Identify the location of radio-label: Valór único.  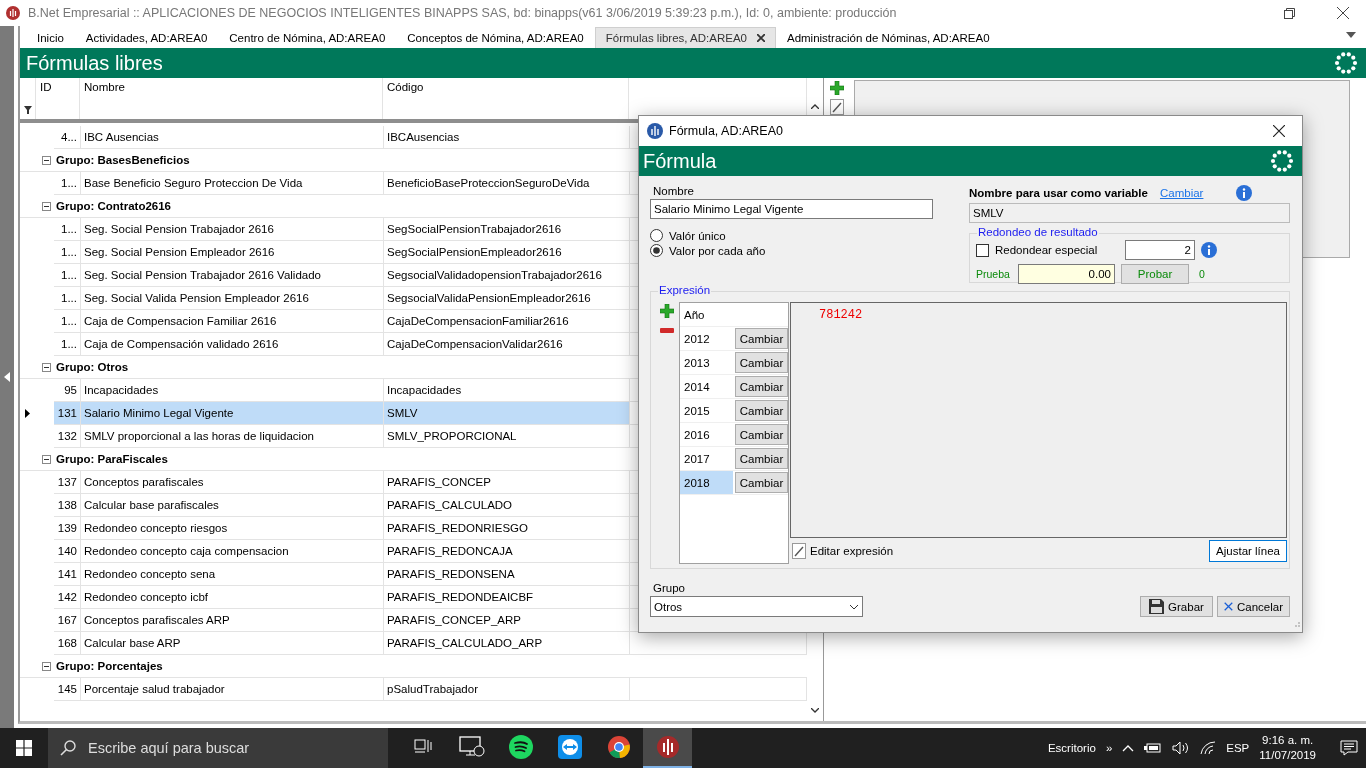
(697, 235).